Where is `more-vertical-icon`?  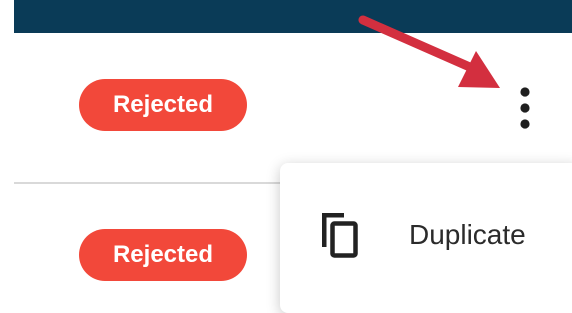
more-vertical-icon is located at coordinates (525, 108).